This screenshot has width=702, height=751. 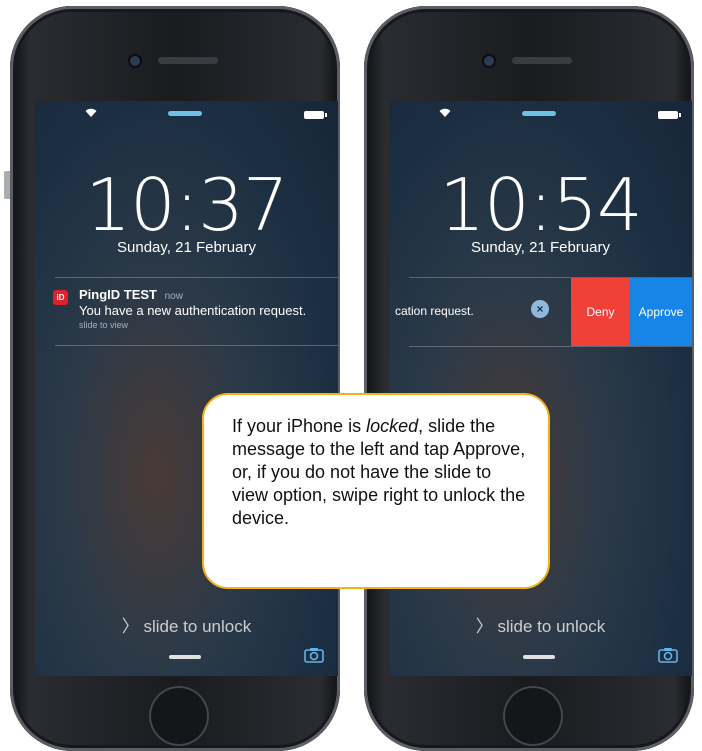 I want to click on notification-message: cation request., so click(x=434, y=311).